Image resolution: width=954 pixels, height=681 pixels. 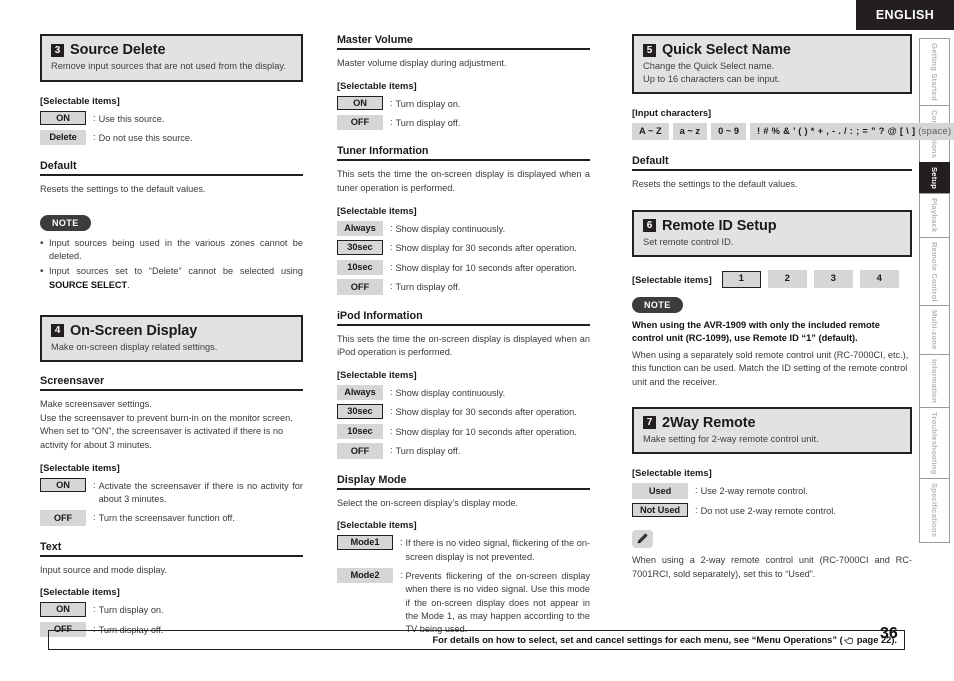 I want to click on option-chip-not-used: Not Used, so click(x=660, y=510).